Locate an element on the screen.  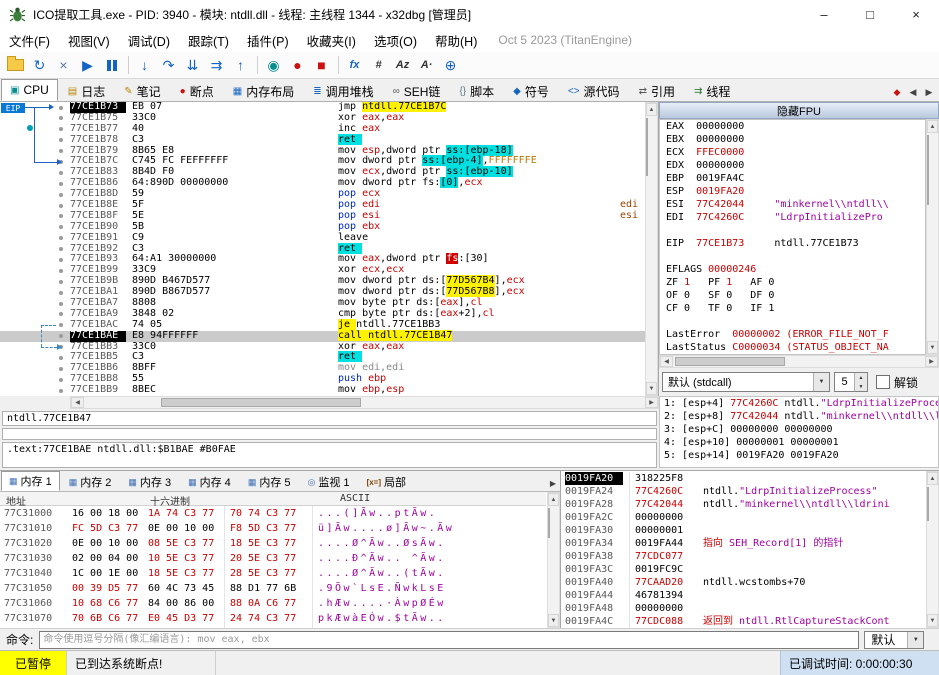
dump-tab-memory-4: ▦ 内存 4 is located at coordinates (209, 482).